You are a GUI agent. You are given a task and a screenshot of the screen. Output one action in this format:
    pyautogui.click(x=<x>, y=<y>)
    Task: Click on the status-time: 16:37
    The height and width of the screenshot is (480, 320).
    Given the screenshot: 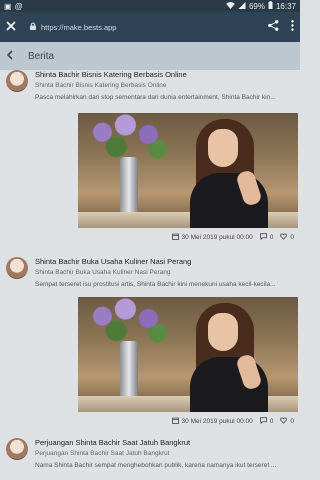 What is the action you would take?
    pyautogui.click(x=285, y=6)
    